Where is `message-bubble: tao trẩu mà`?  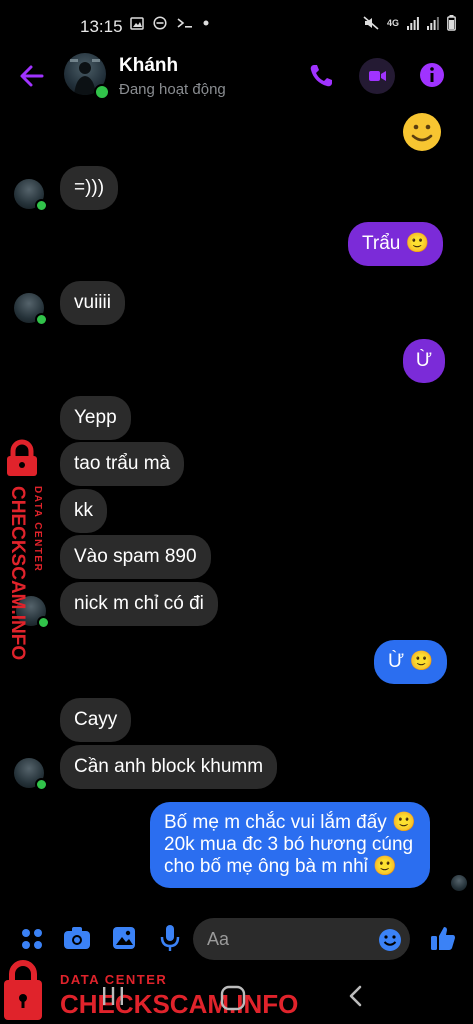 message-bubble: tao trẩu mà is located at coordinates (122, 464).